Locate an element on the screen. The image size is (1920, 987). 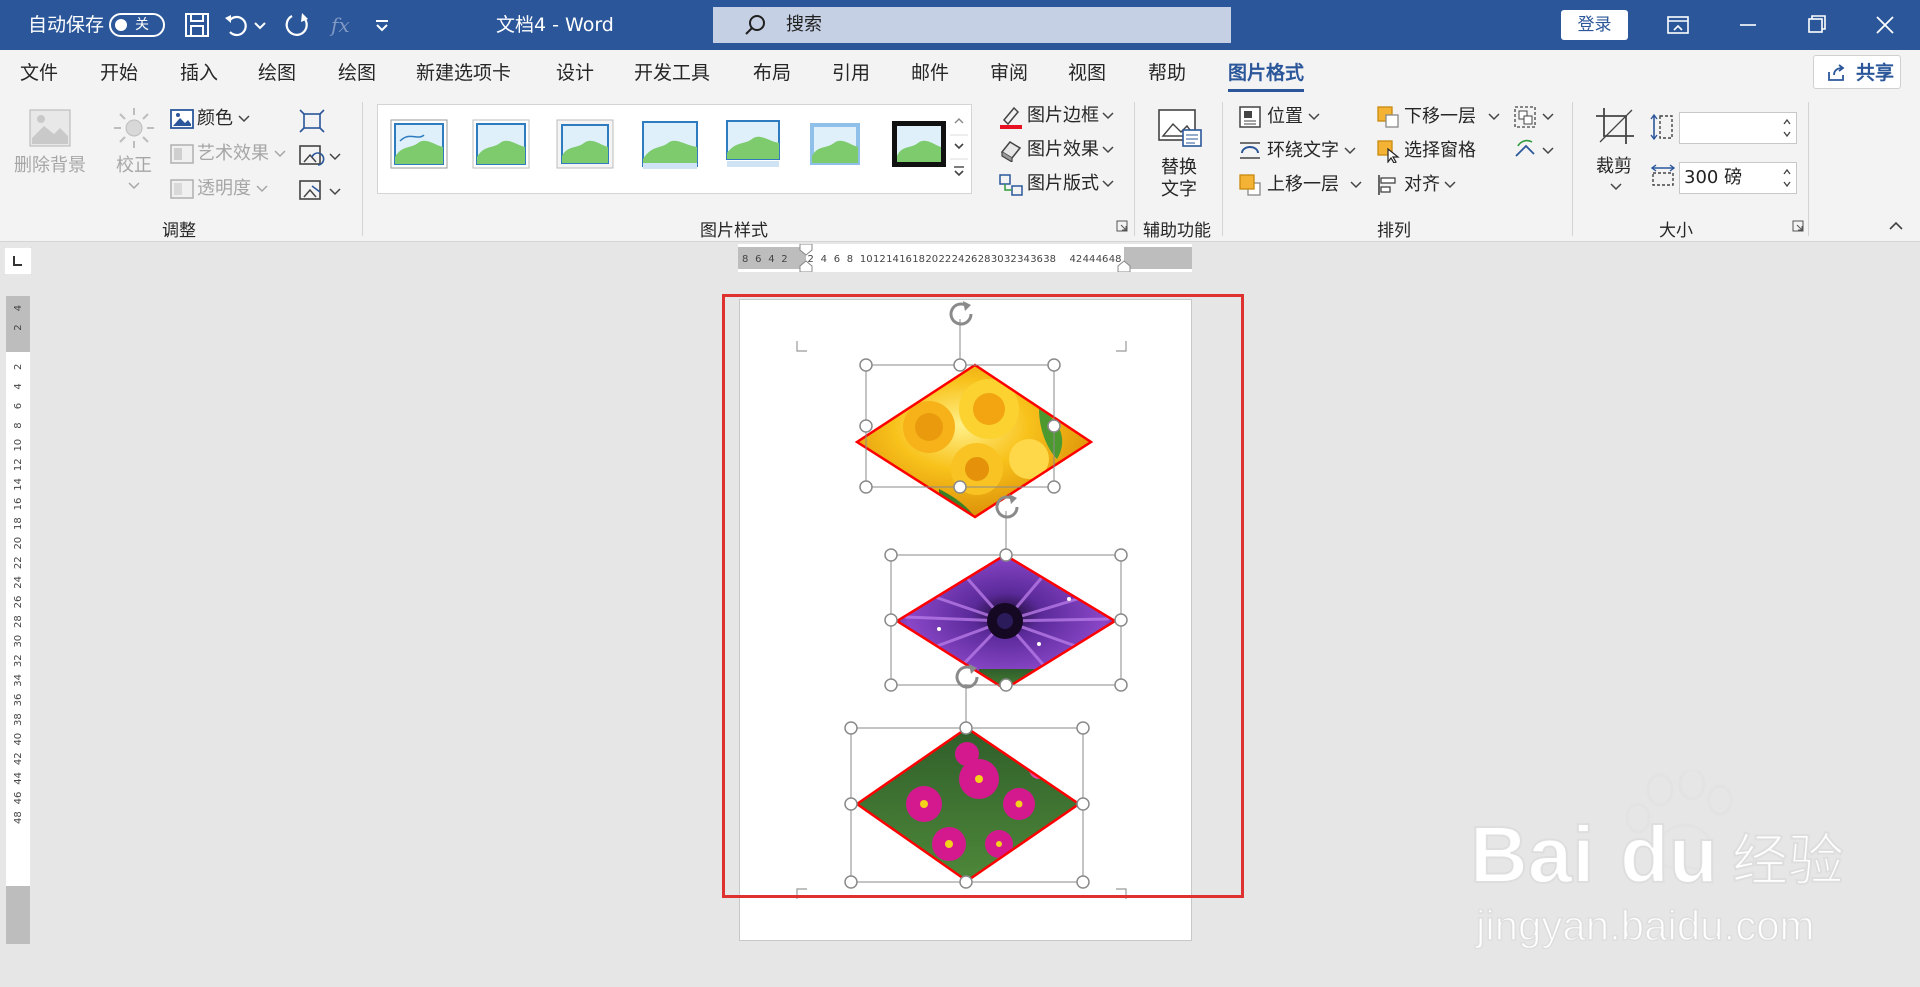
wrap-text-label: 环绕文字 is located at coordinates (1303, 151).